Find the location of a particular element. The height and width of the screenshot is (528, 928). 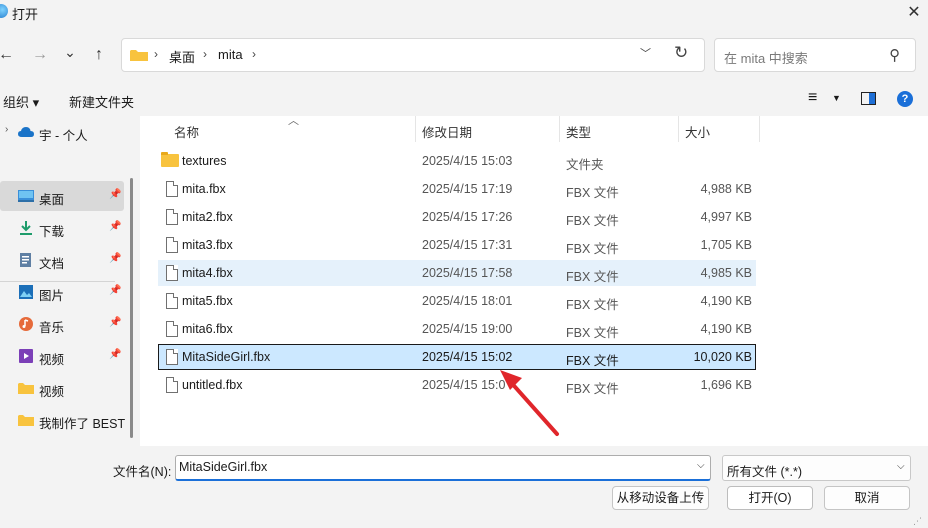

sidebar-item-desktop: 桌面 📌 is located at coordinates (62, 196).